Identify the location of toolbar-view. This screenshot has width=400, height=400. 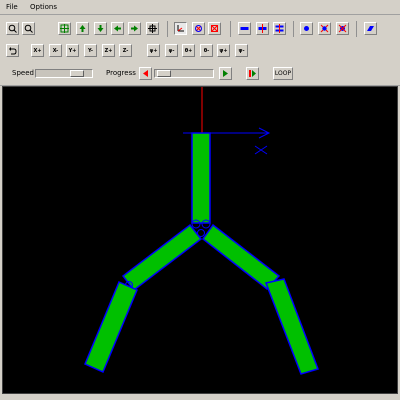
(200, 27).